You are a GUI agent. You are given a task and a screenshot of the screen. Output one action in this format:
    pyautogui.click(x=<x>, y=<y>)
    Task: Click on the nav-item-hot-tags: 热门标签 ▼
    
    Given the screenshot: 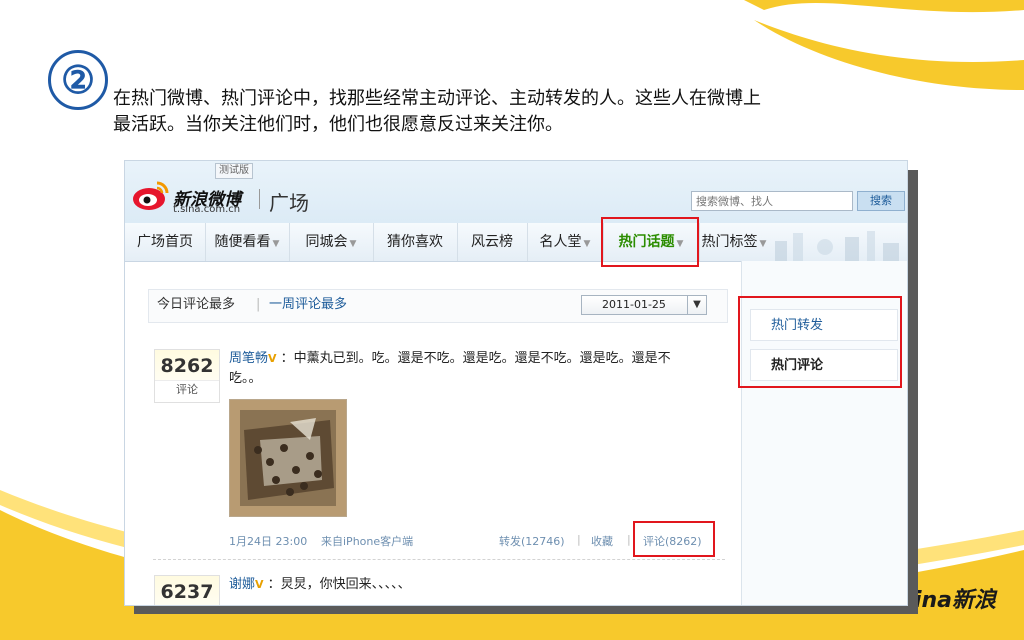 What is the action you would take?
    pyautogui.click(x=734, y=242)
    